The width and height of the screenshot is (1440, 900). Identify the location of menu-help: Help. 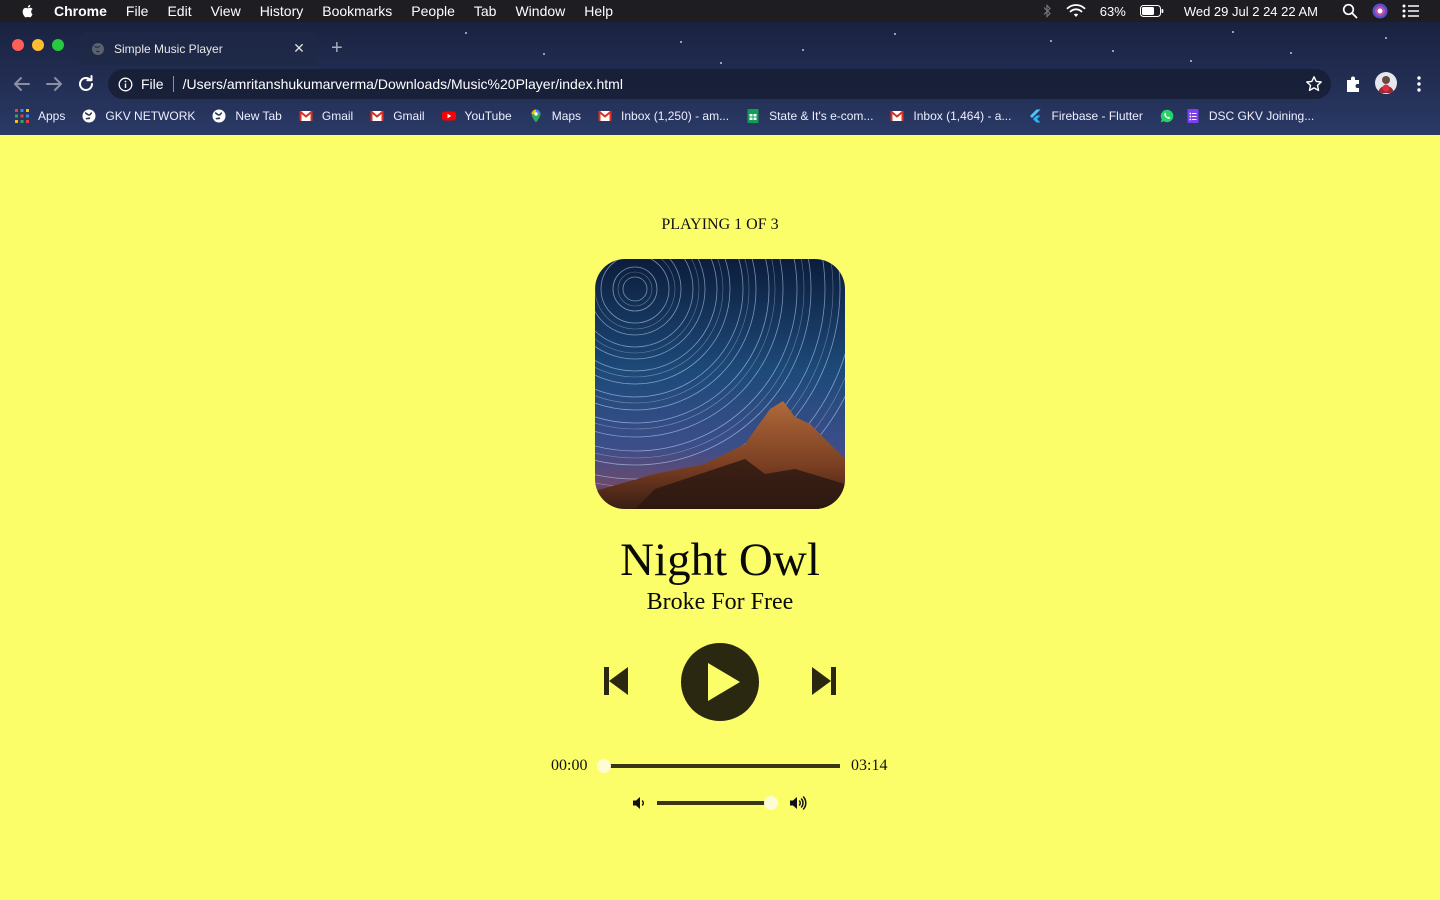
(598, 11).